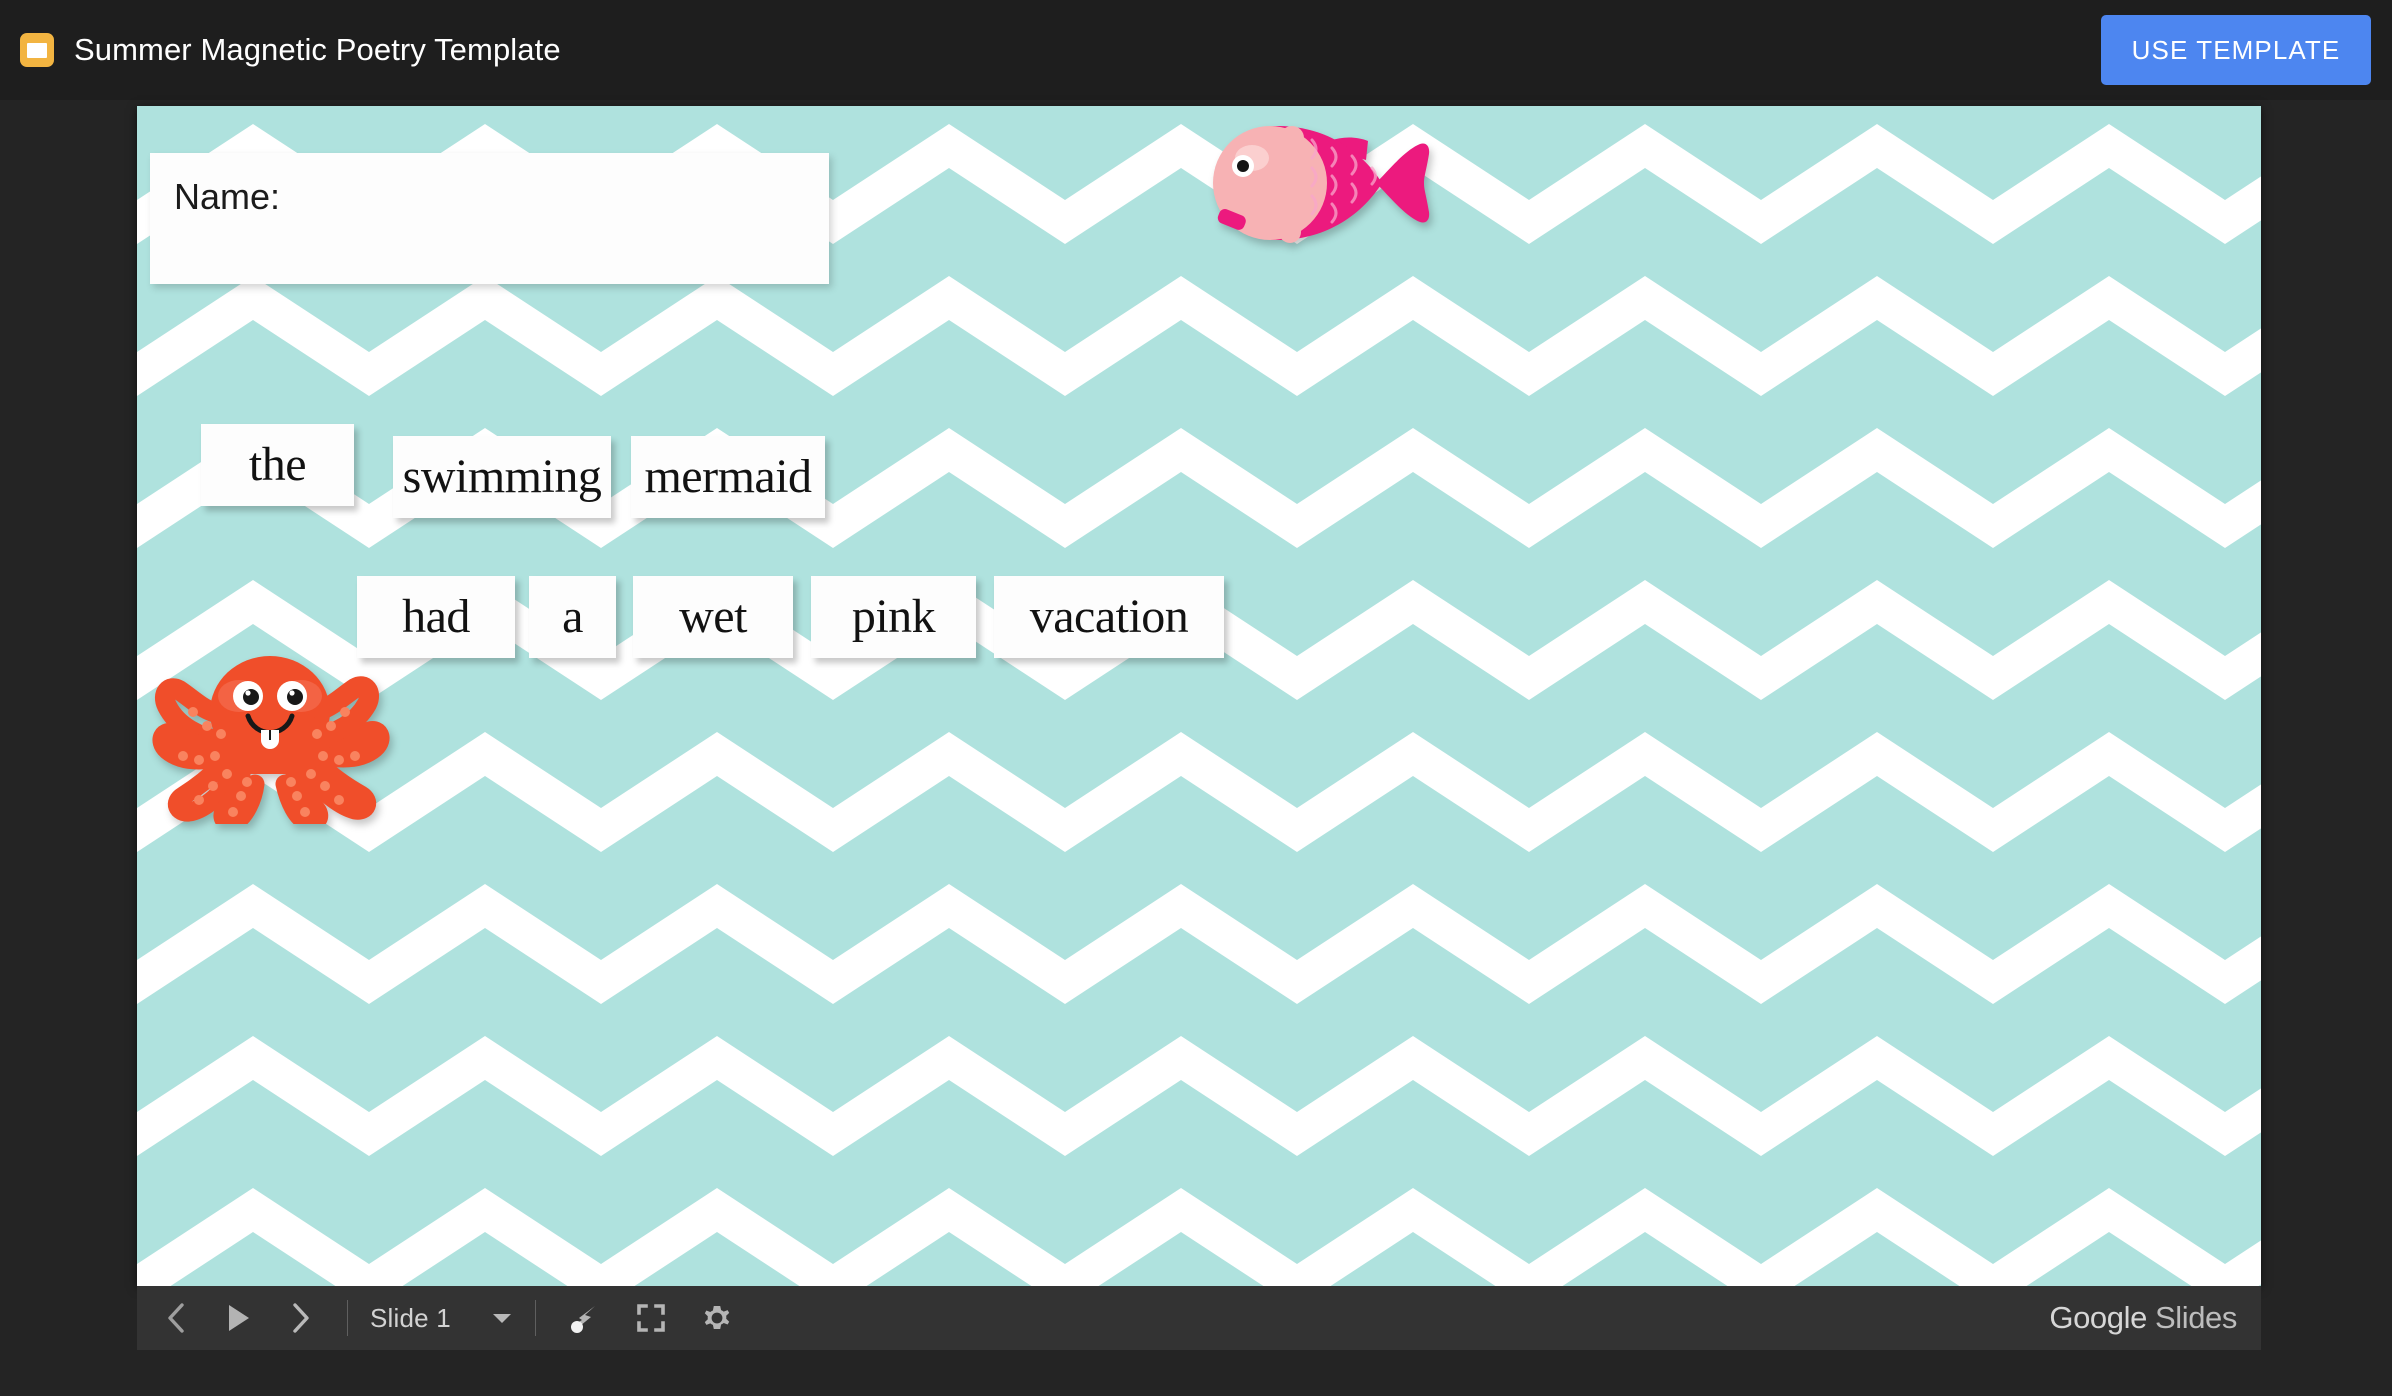 The image size is (2392, 1396). Describe the element at coordinates (1199, 1318) in the screenshot. I see `presentation-toolbar: Slide 1 Google Slides` at that location.